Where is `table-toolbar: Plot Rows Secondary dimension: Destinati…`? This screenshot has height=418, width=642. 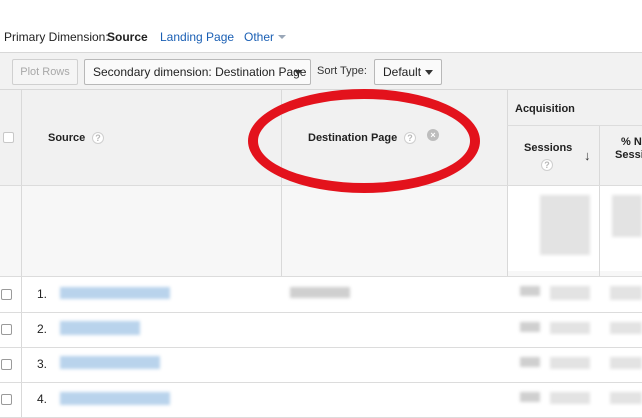 table-toolbar: Plot Rows Secondary dimension: Destinati… is located at coordinates (321, 71).